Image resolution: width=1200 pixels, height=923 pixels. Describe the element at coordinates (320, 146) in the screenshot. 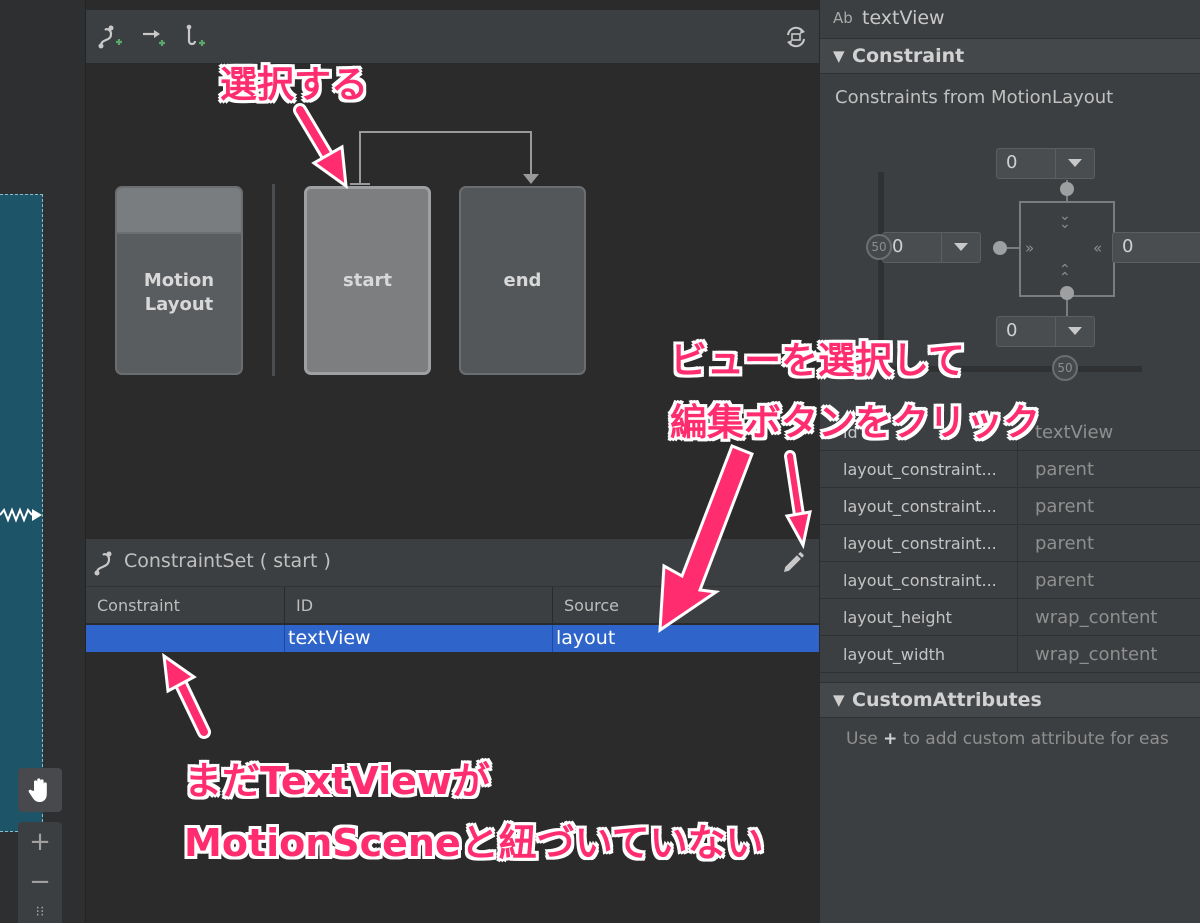

I see `arrow-to-start-card` at that location.